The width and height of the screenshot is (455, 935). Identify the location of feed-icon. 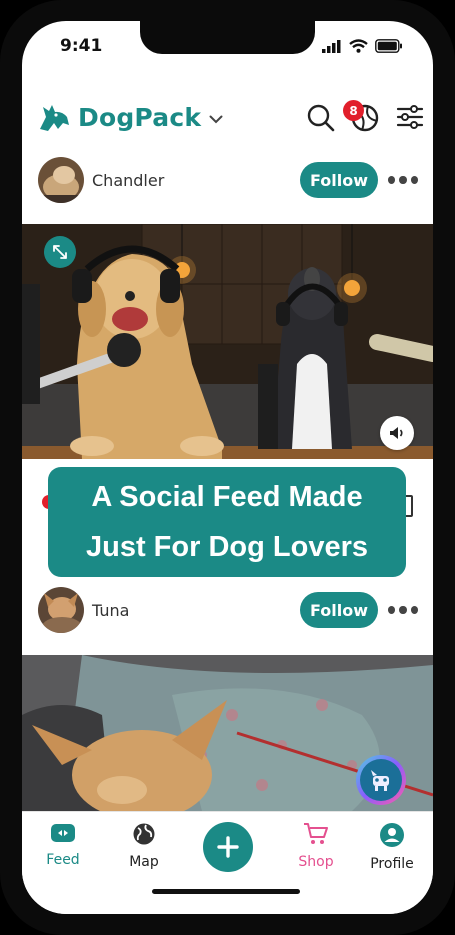
(63, 833).